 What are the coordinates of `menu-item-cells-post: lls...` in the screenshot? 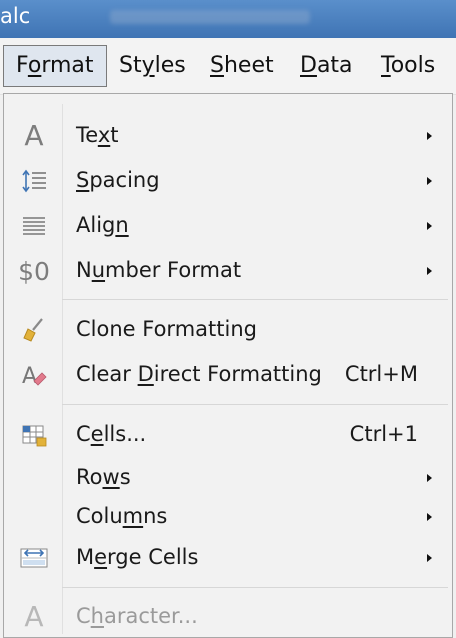 It's located at (125, 434).